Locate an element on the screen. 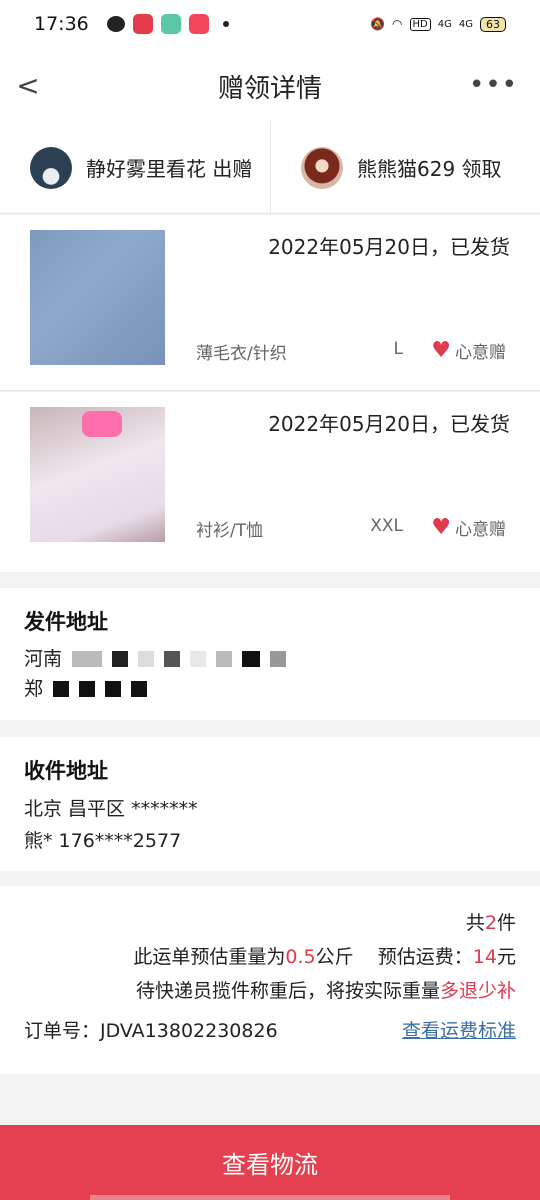 Image resolution: width=540 pixels, height=1200 pixels. giver: 静好雾里看花 出赠 is located at coordinates (135, 167).